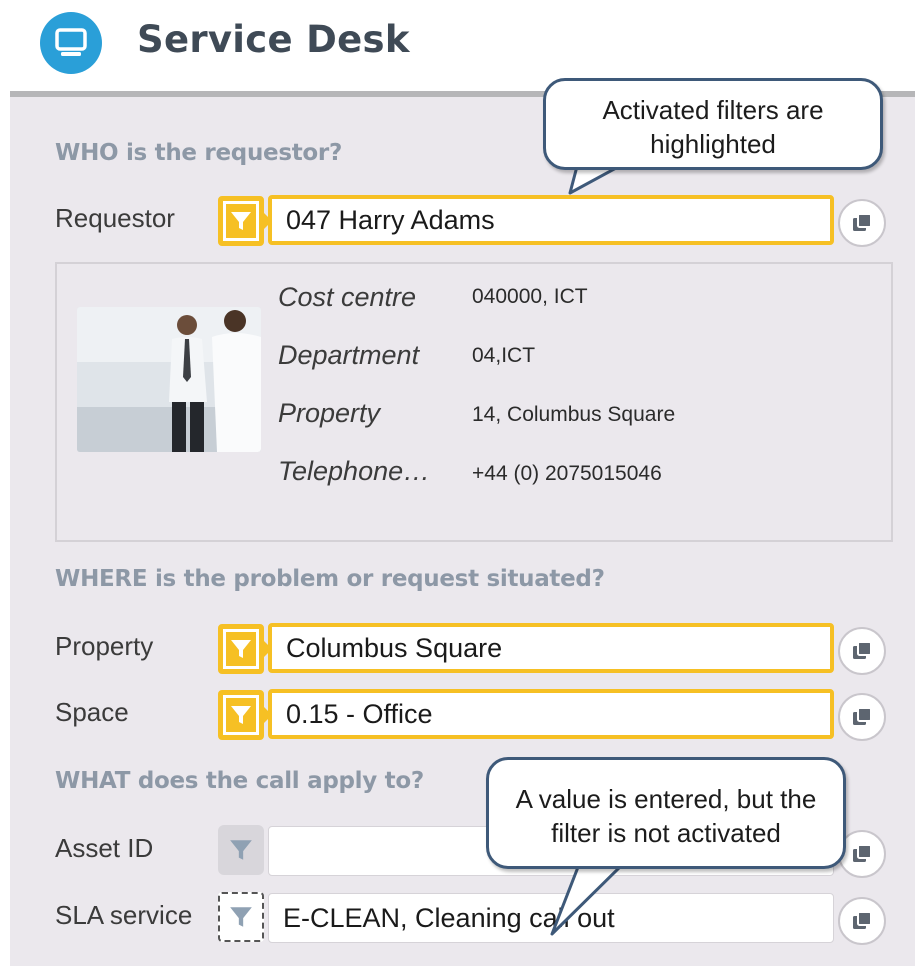 The height and width of the screenshot is (966, 915). I want to click on sla-service-lookup-button, so click(862, 921).